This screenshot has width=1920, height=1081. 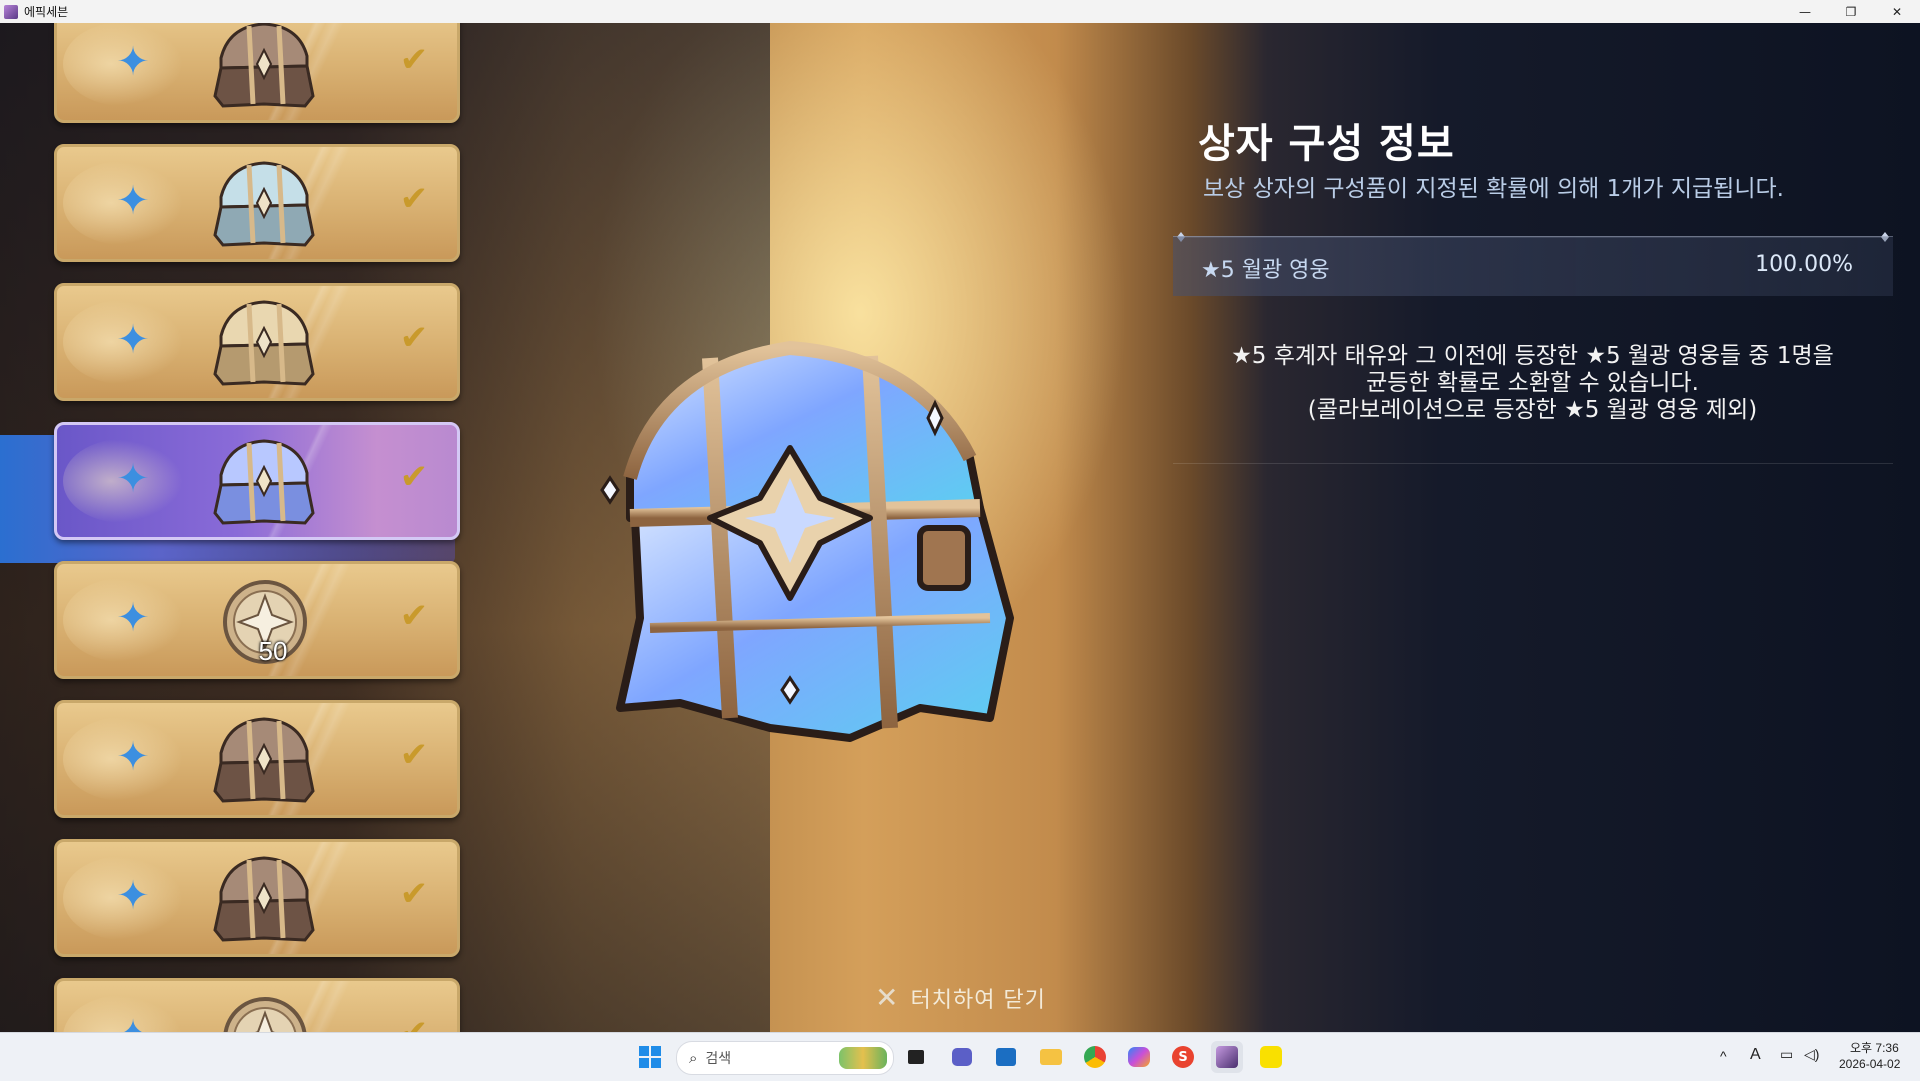 What do you see at coordinates (1755, 1055) in the screenshot?
I see `ime-indicator: A` at bounding box center [1755, 1055].